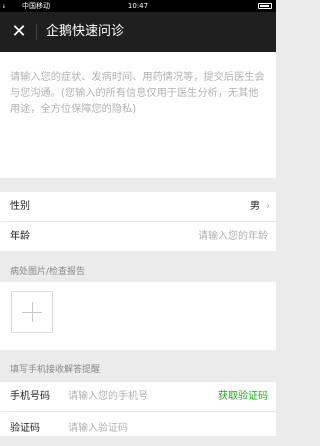 Image resolution: width=320 pixels, height=446 pixels. What do you see at coordinates (36, 32) in the screenshot?
I see `nav-divider` at bounding box center [36, 32].